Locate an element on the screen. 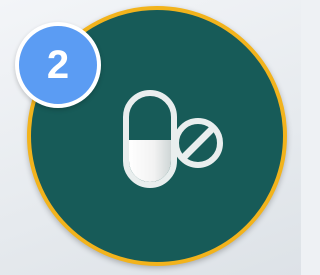  step-number-badge: 2 is located at coordinates (58, 65).